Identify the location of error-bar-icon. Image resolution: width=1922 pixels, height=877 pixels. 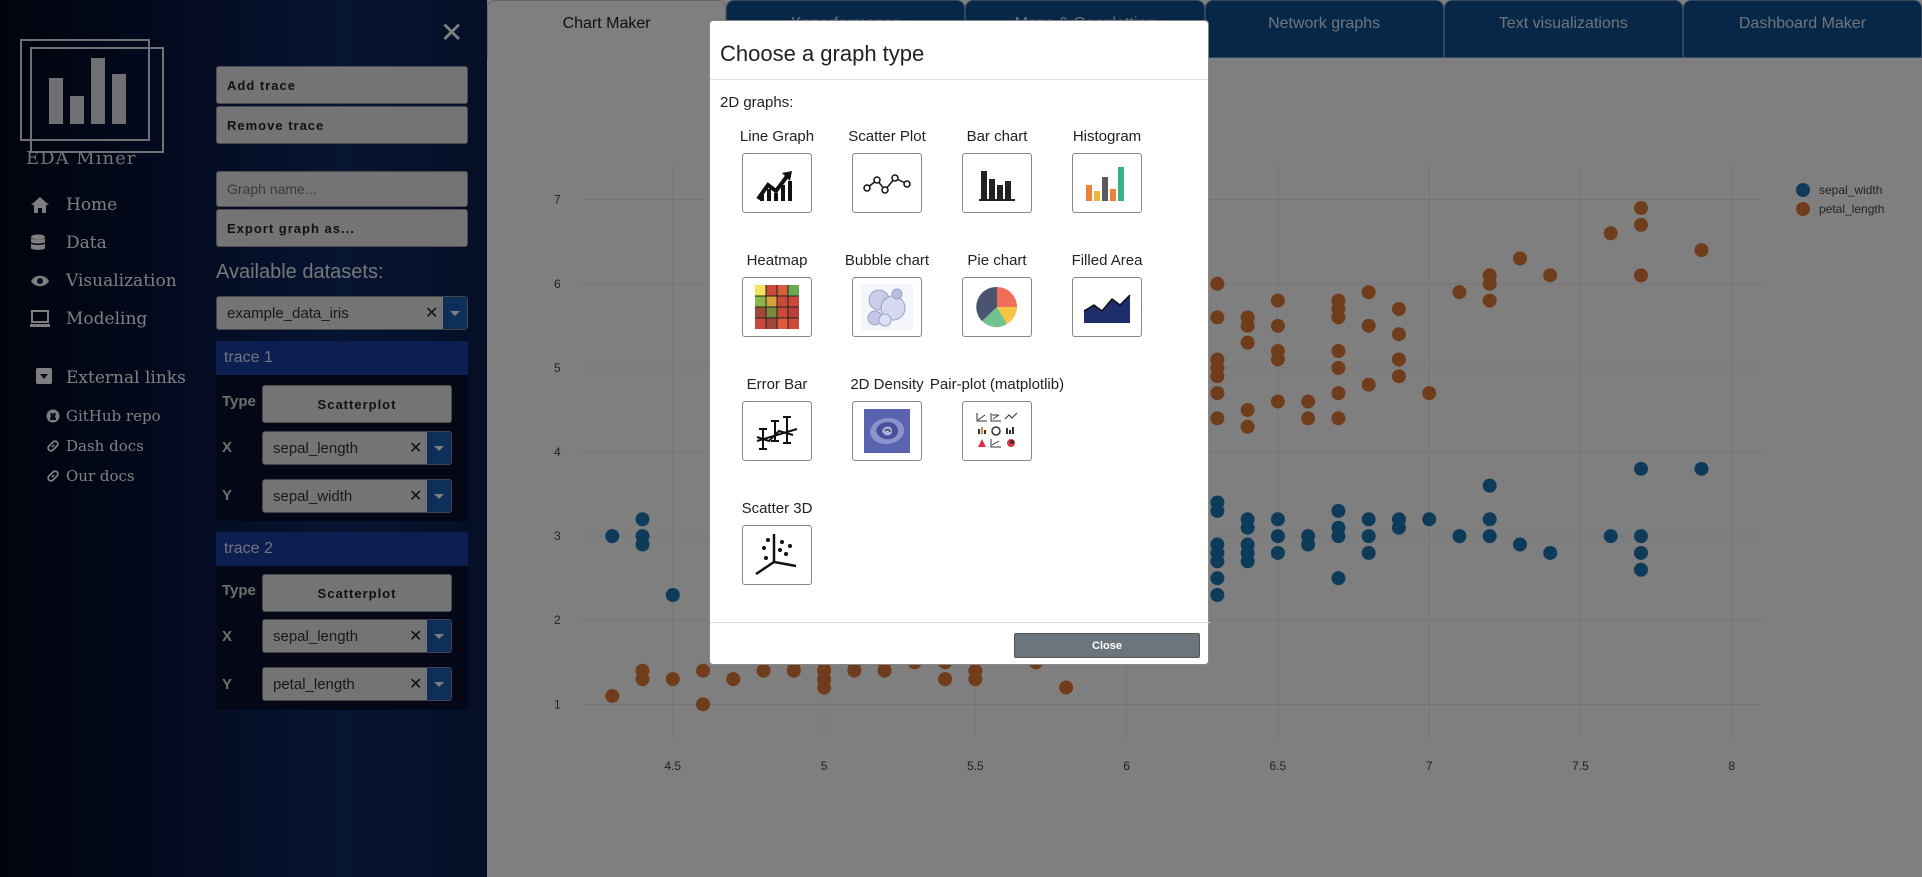
(777, 431).